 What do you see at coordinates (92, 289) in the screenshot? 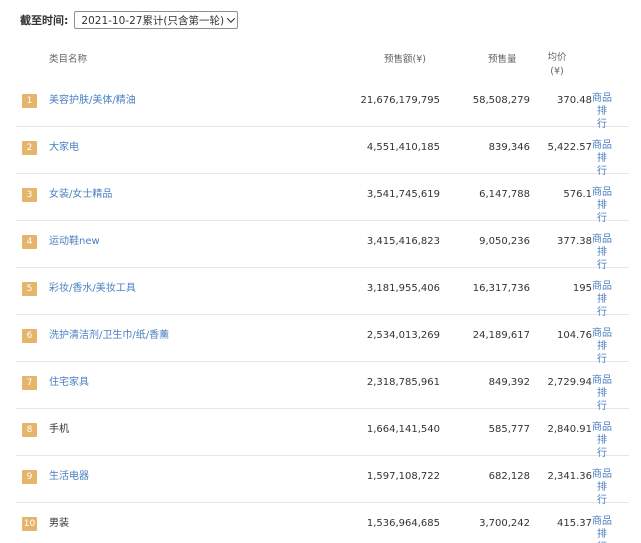
I see `category-name-link: 彩妆/香水/美妆工具` at bounding box center [92, 289].